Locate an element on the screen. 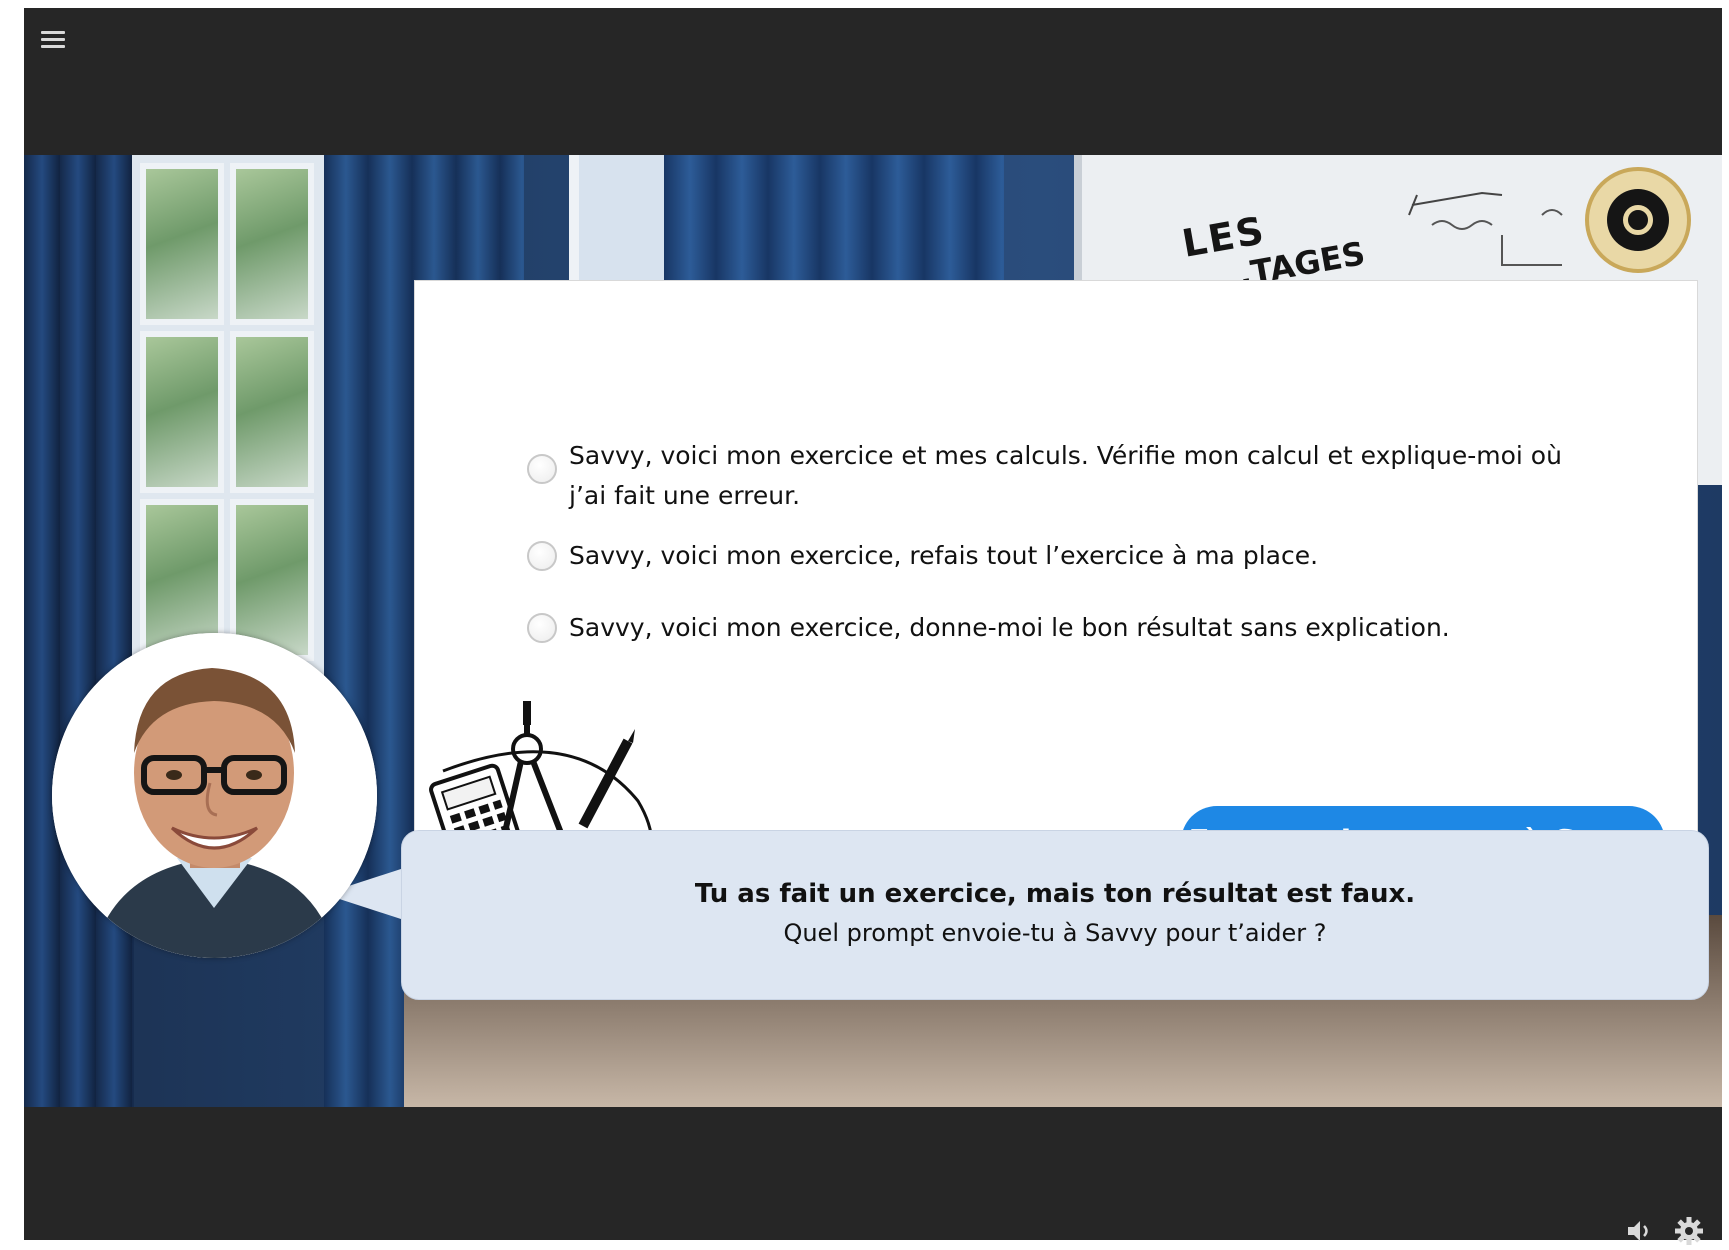  character-avatar is located at coordinates (214, 795).